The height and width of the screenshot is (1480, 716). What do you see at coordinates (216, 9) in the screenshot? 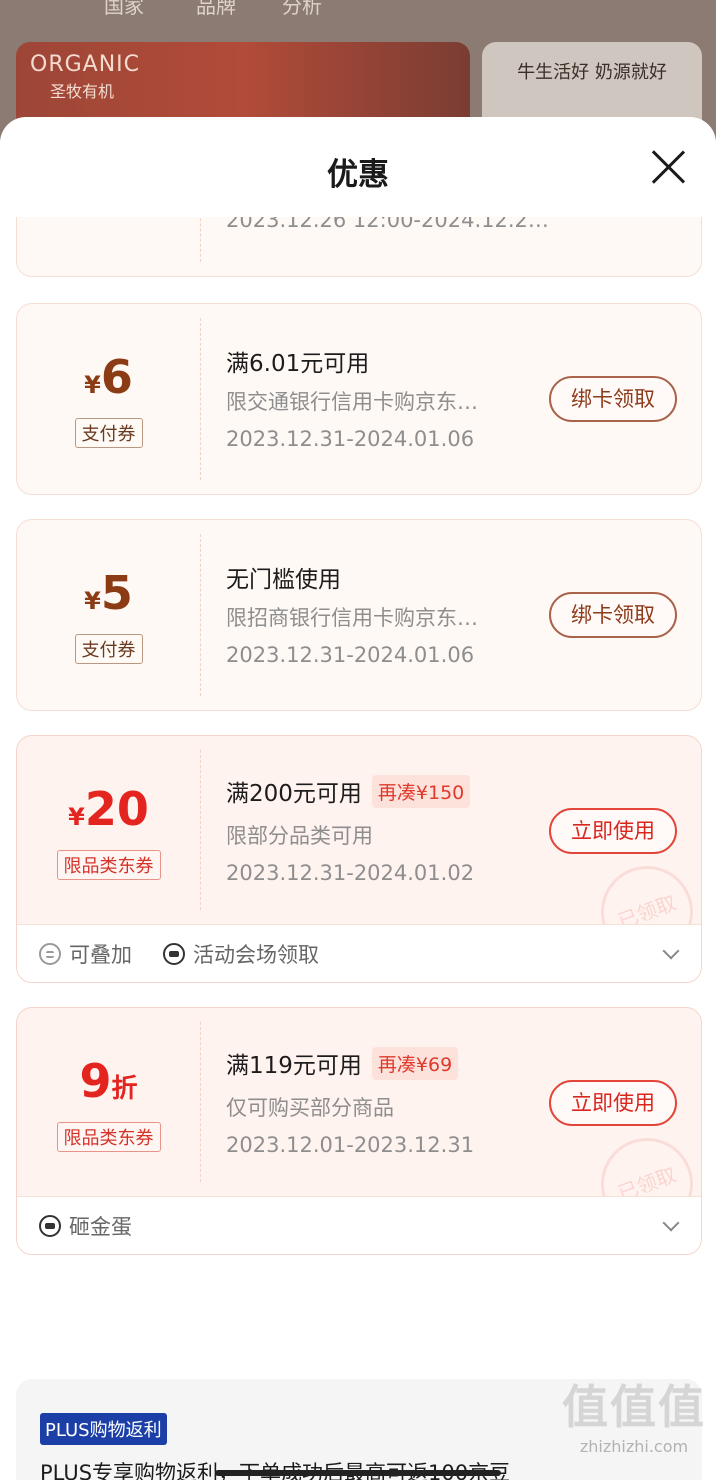
I see `background-nav-item: 品牌` at bounding box center [216, 9].